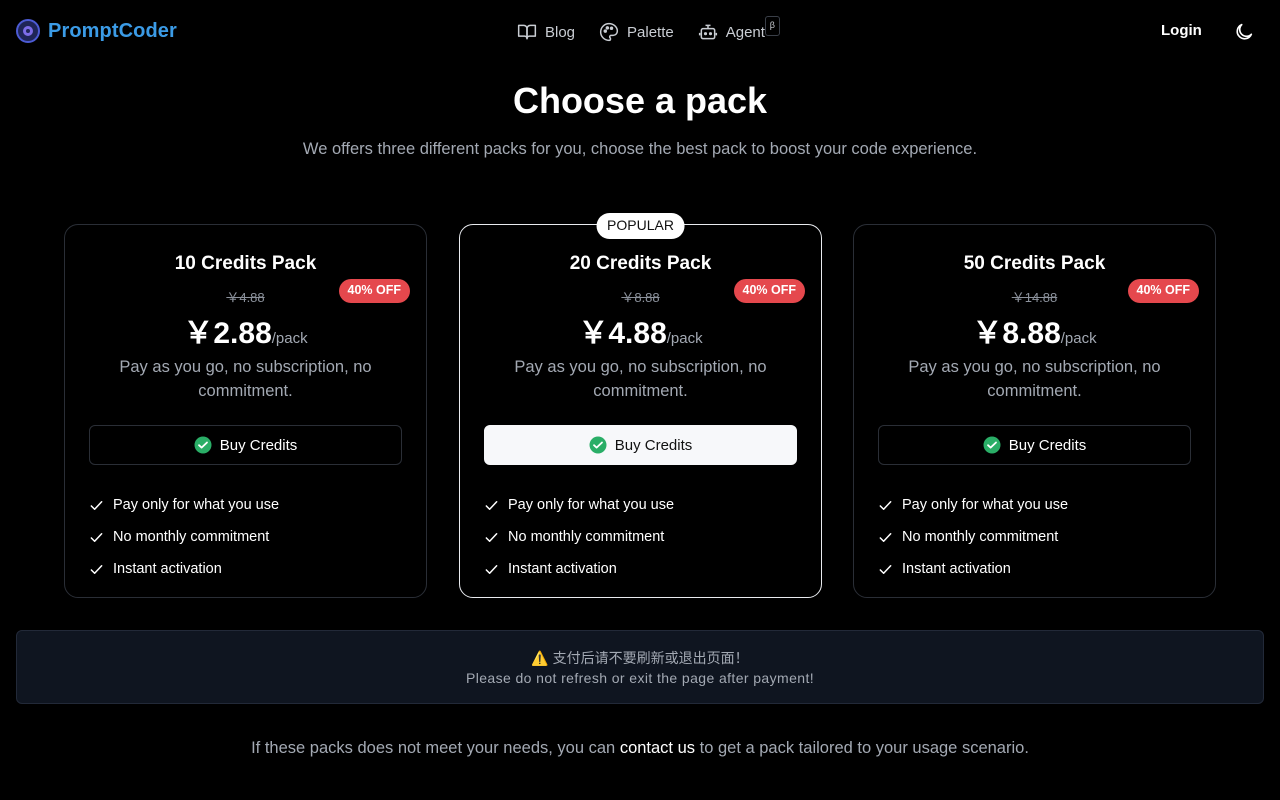  What do you see at coordinates (112, 30) in the screenshot?
I see `brand-name: PromptCoder` at bounding box center [112, 30].